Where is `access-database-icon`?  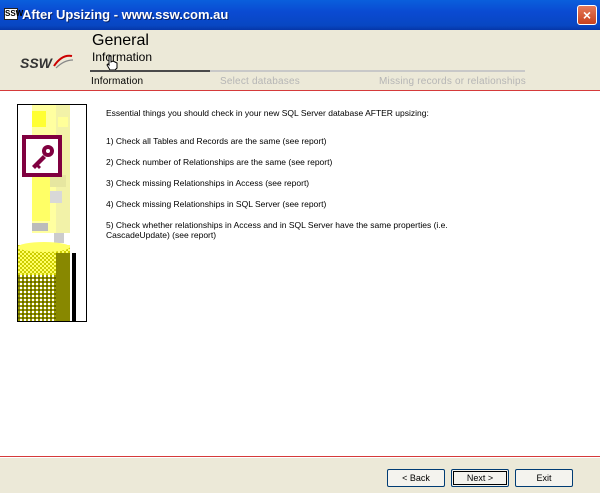 access-database-icon is located at coordinates (47, 213).